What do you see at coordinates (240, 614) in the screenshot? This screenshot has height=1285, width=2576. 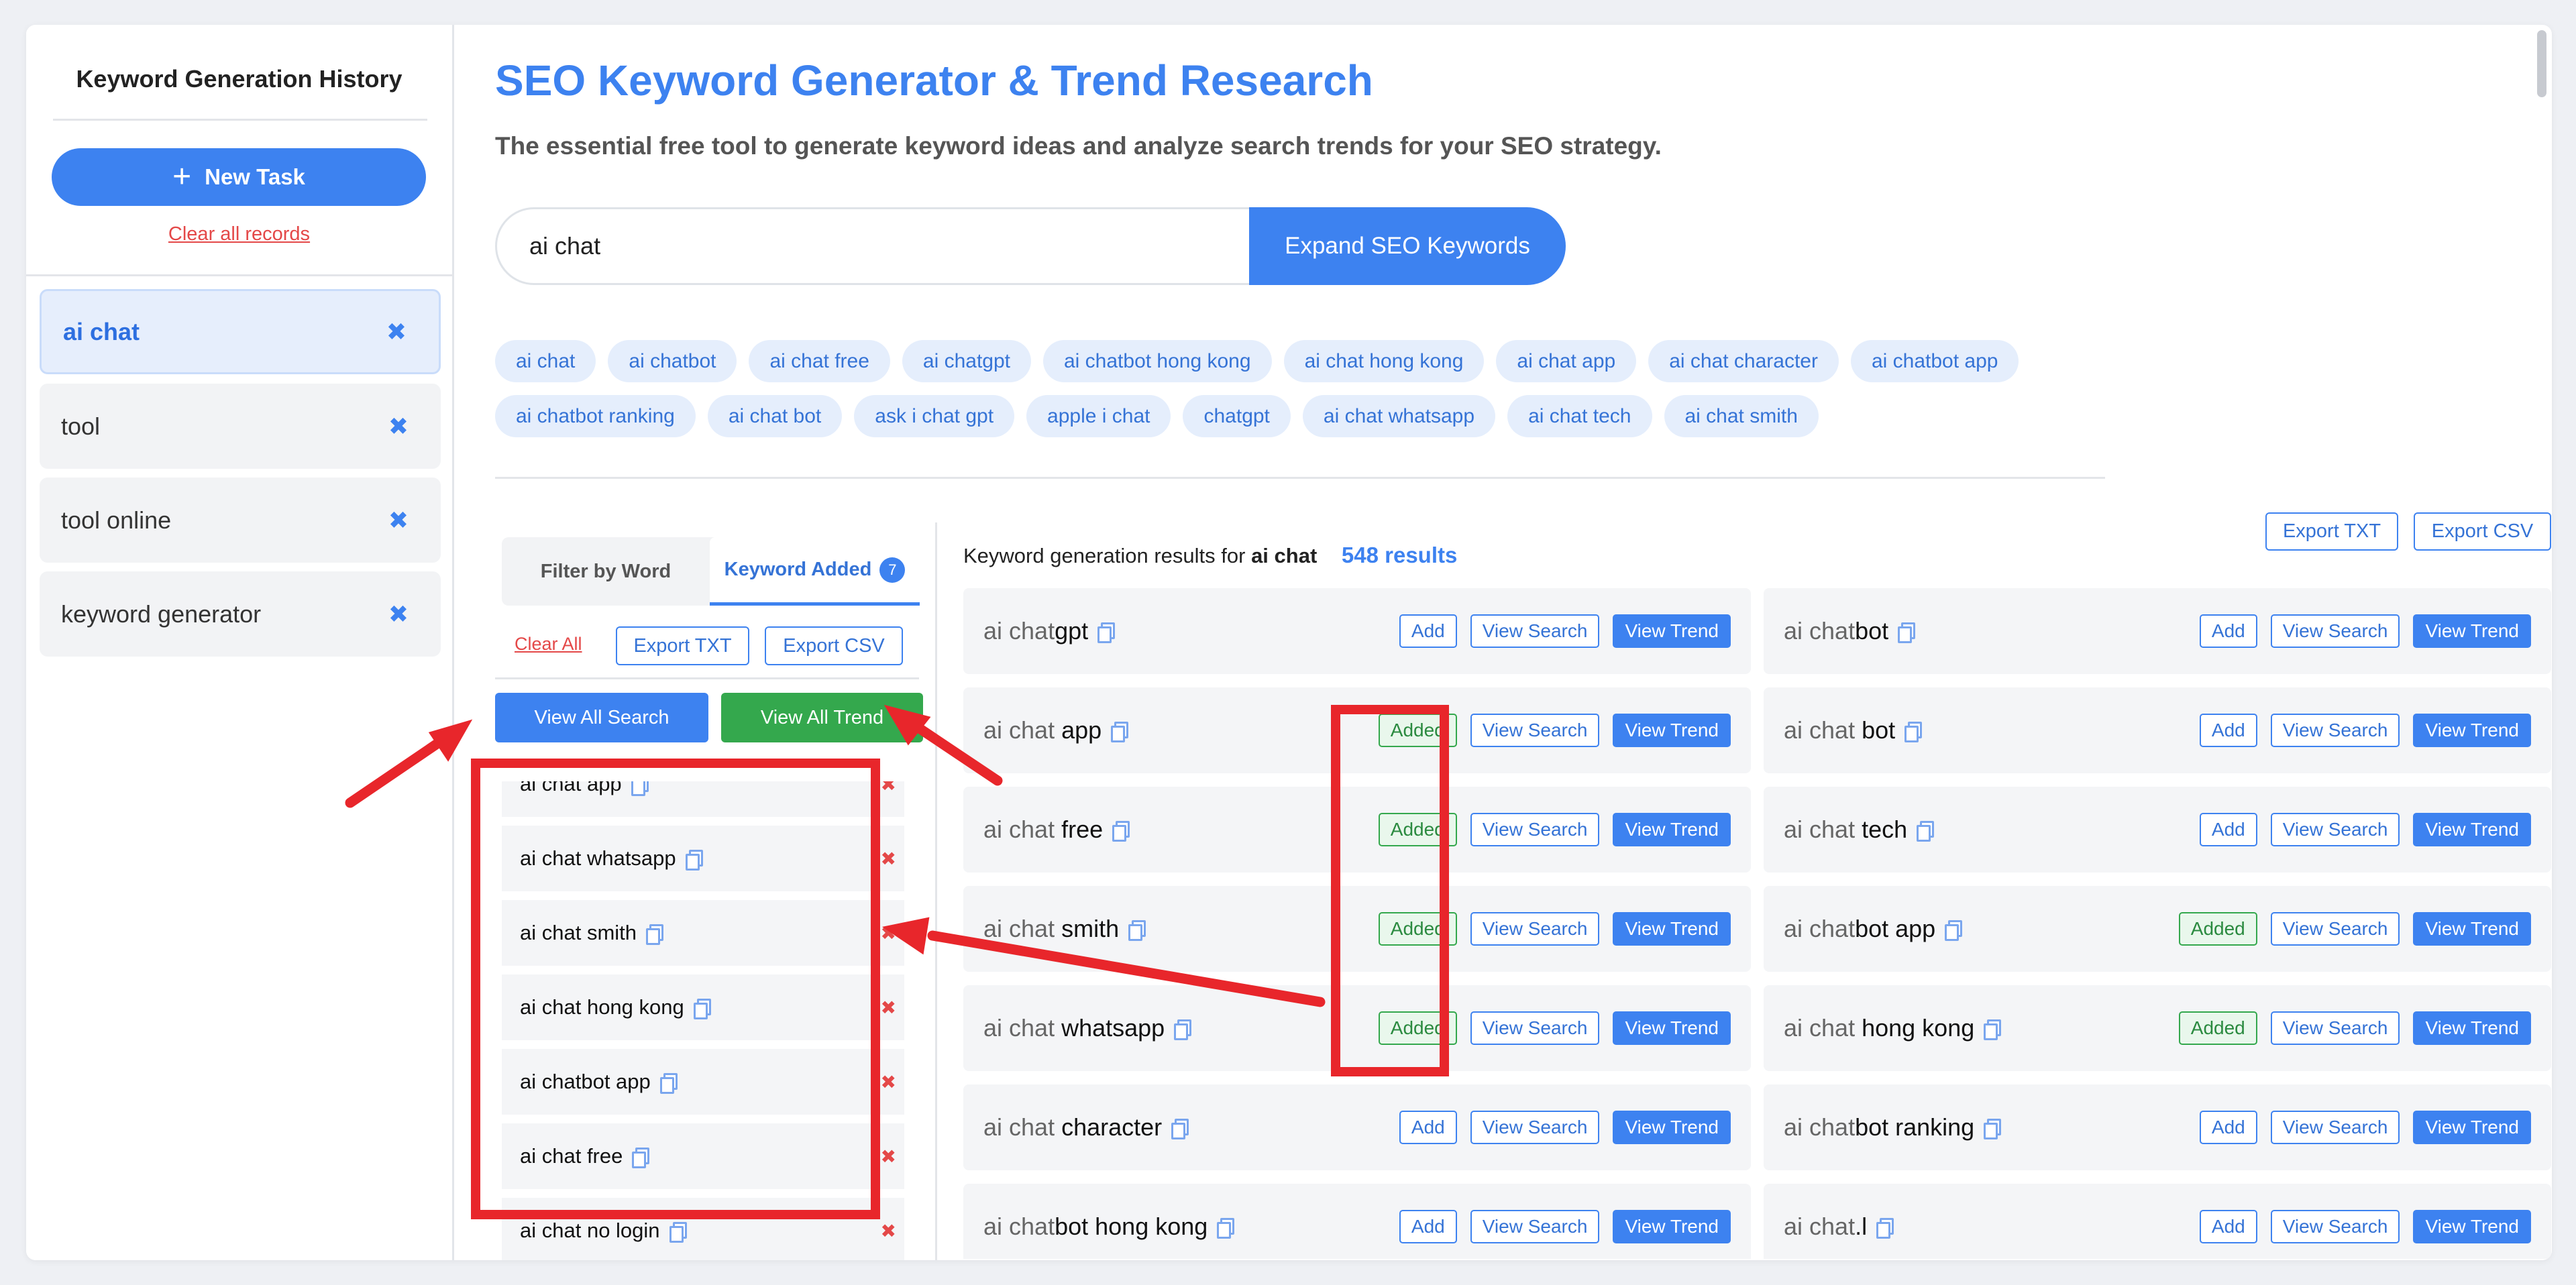 I see `history-item-keyword-generator: keyword generator ✖` at bounding box center [240, 614].